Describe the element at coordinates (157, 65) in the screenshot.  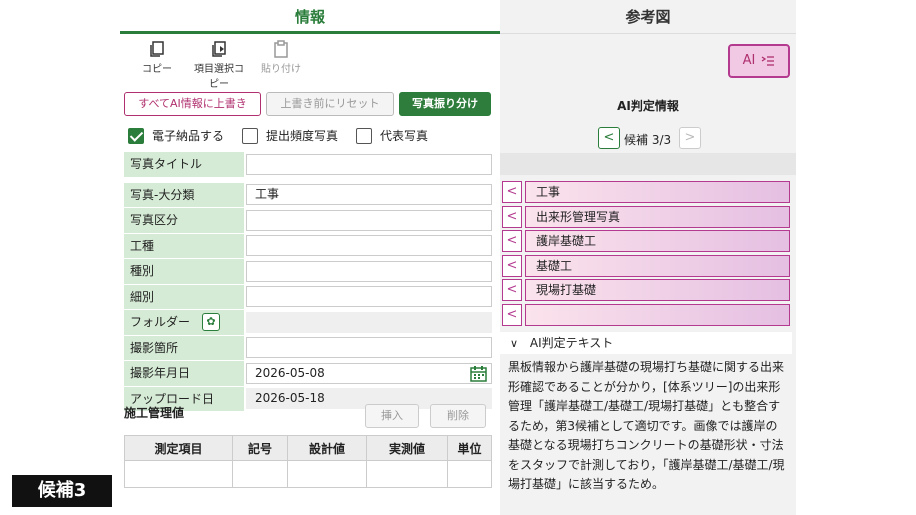
I see `copy-button: コピー` at that location.